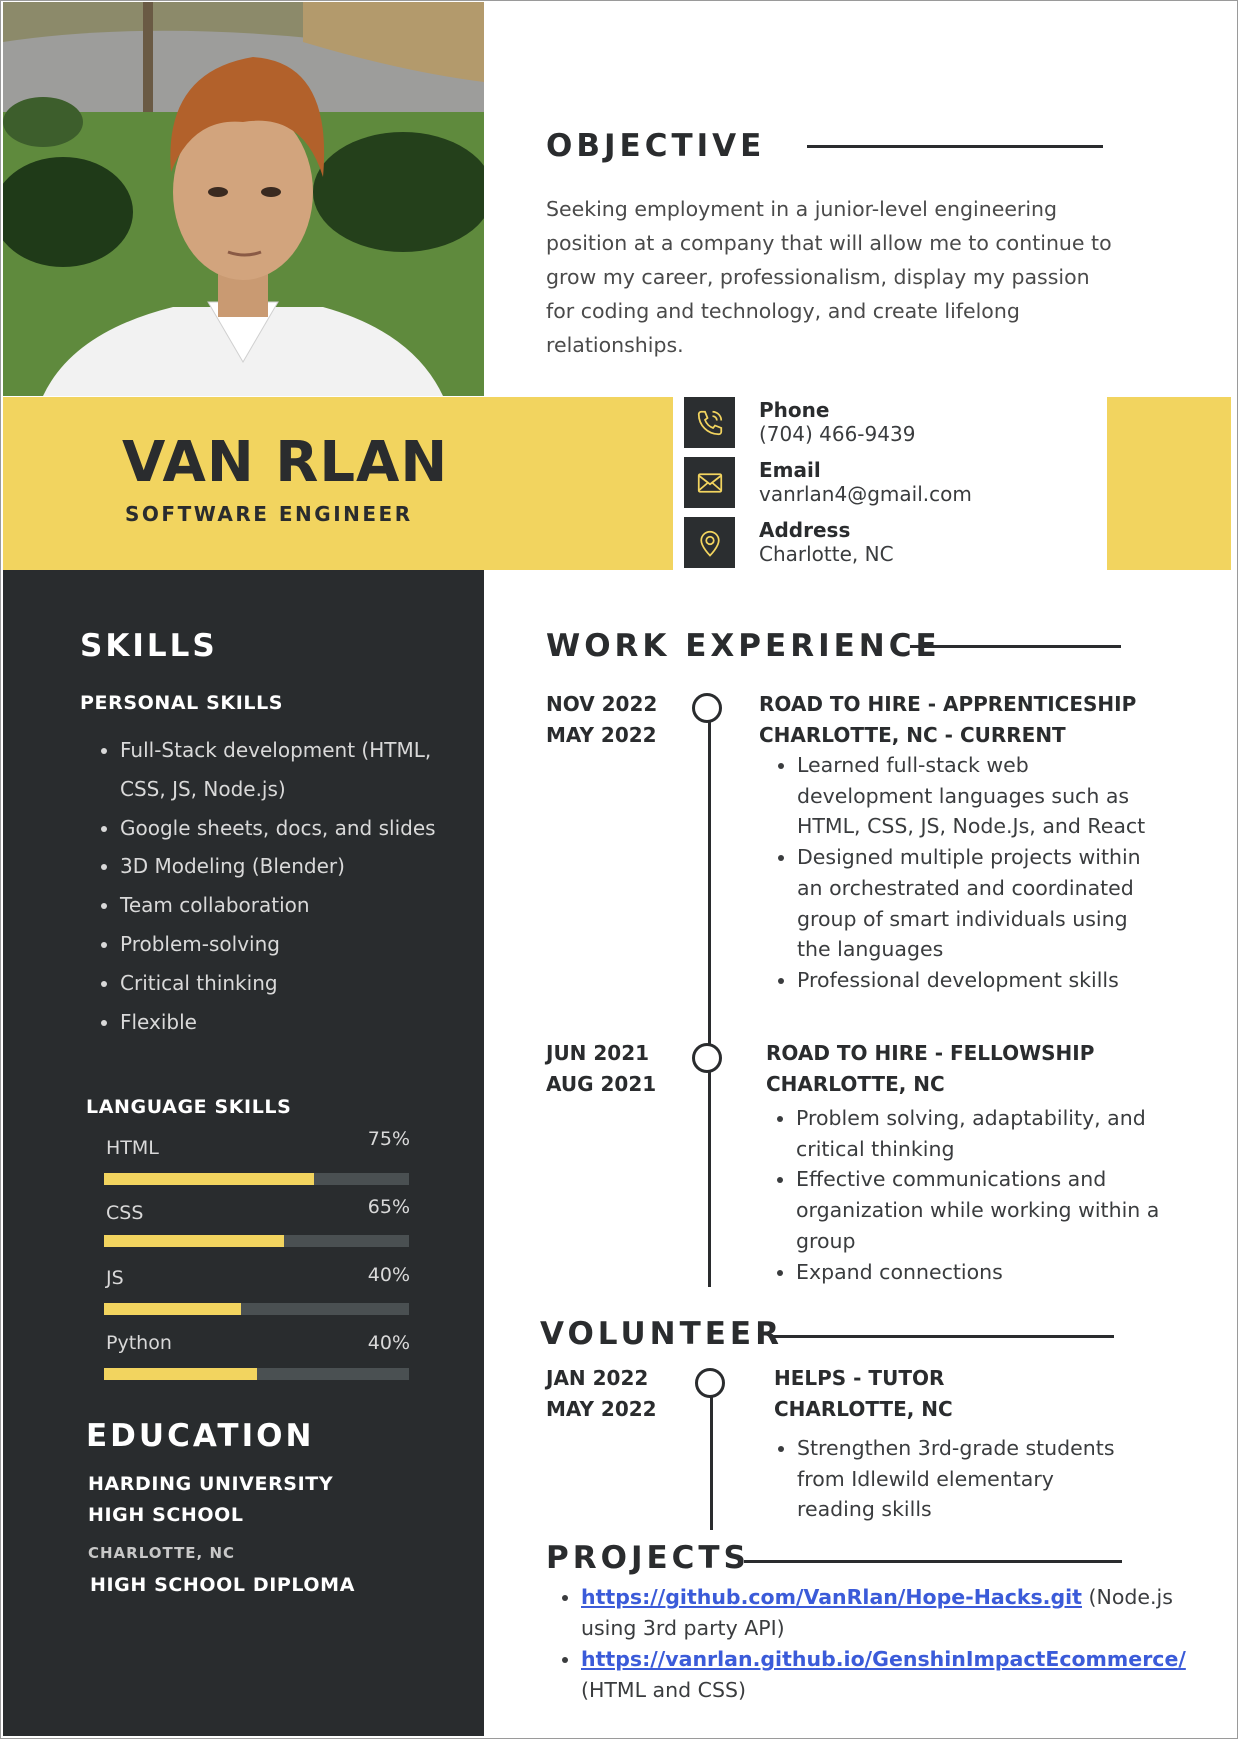 Image resolution: width=1238 pixels, height=1739 pixels. What do you see at coordinates (182, 703) in the screenshot?
I see `personal-skills-heading: PERSONAL SKILLS` at bounding box center [182, 703].